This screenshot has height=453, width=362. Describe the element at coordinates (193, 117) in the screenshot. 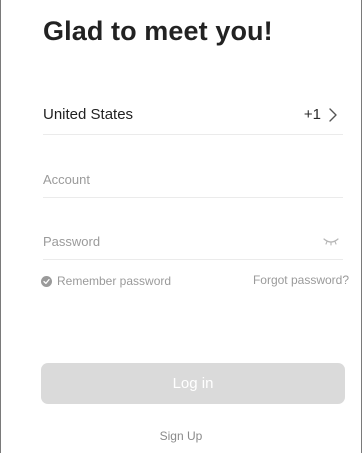

I see `country-selector: United States +1` at that location.